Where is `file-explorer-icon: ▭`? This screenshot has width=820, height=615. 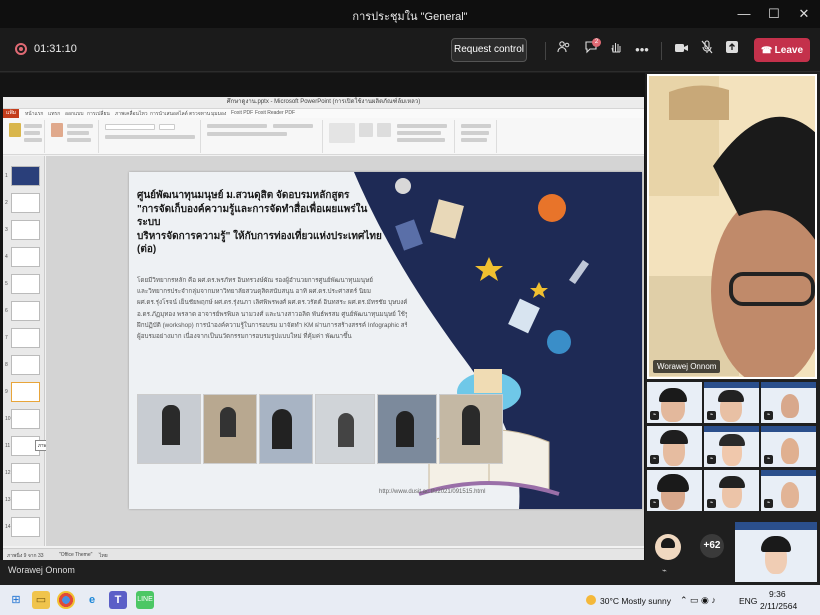 file-explorer-icon: ▭ is located at coordinates (41, 600).